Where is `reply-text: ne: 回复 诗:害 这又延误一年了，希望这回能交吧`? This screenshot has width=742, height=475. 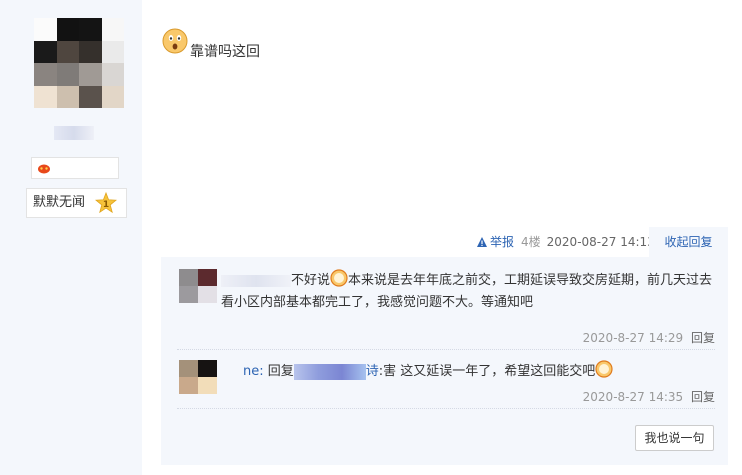
reply-text: ne: 回复 诗:害 这又延误一年了，希望这回能交吧 is located at coordinates (468, 371).